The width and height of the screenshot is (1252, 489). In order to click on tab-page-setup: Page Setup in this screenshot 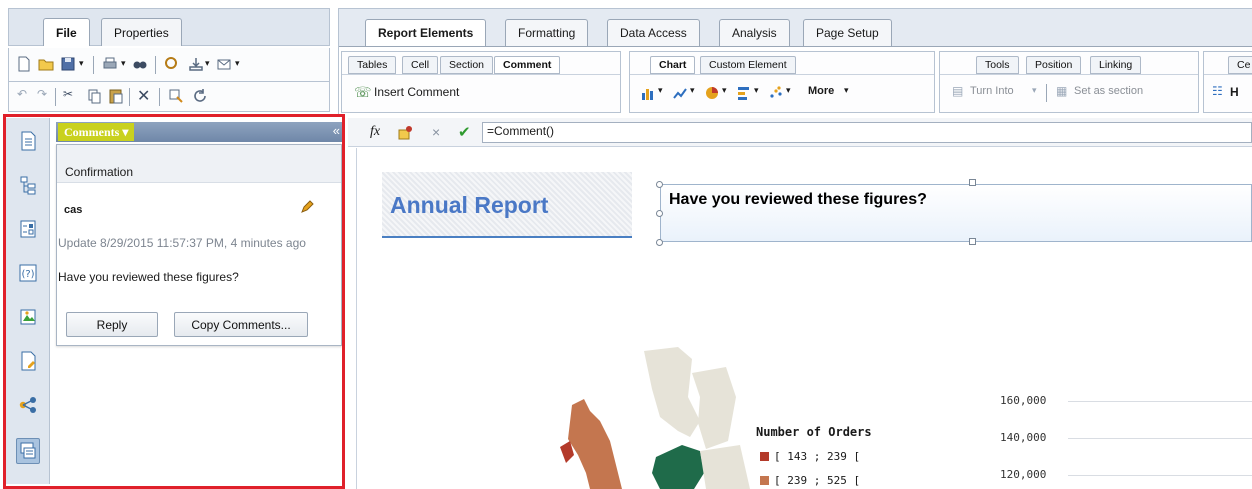, I will do `click(847, 32)`.